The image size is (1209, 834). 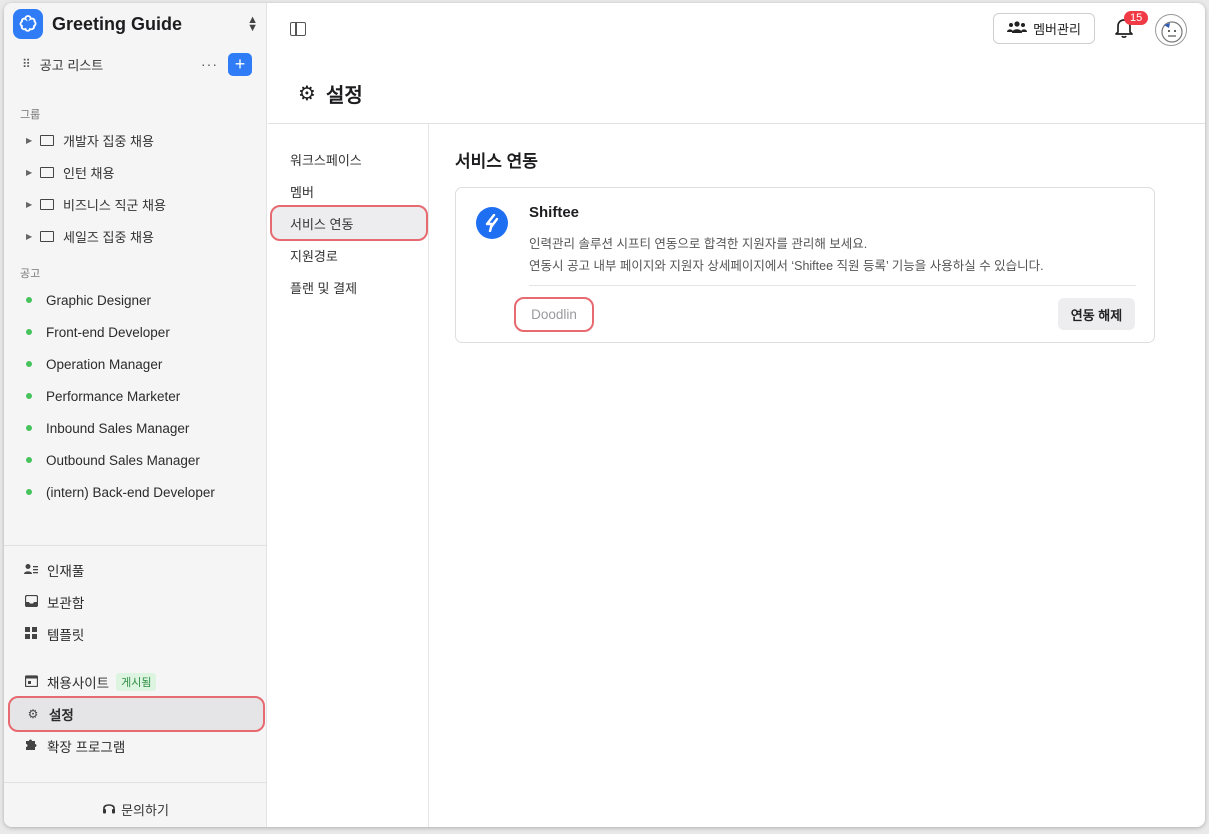 I want to click on job-label: Operation Manager, so click(x=104, y=364).